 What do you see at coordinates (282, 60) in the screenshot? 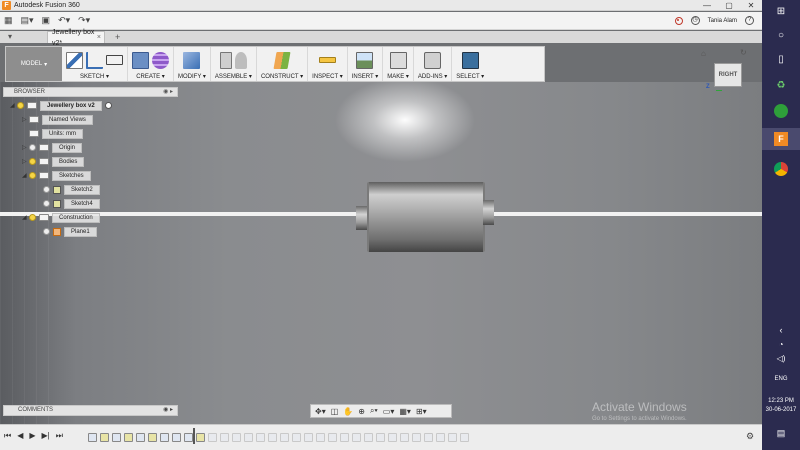
I see `offset-plane-icon` at bounding box center [282, 60].